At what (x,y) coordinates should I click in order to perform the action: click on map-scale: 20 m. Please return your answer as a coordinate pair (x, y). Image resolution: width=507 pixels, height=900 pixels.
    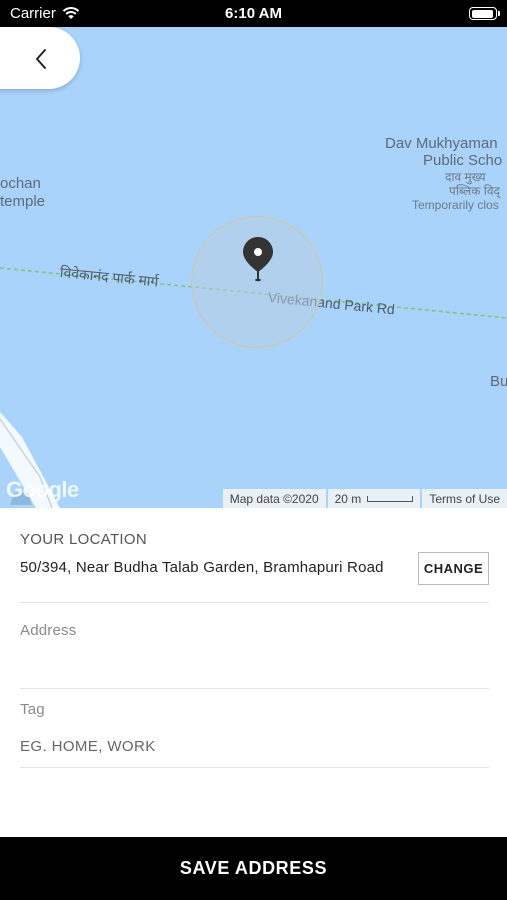
    Looking at the image, I should click on (374, 498).